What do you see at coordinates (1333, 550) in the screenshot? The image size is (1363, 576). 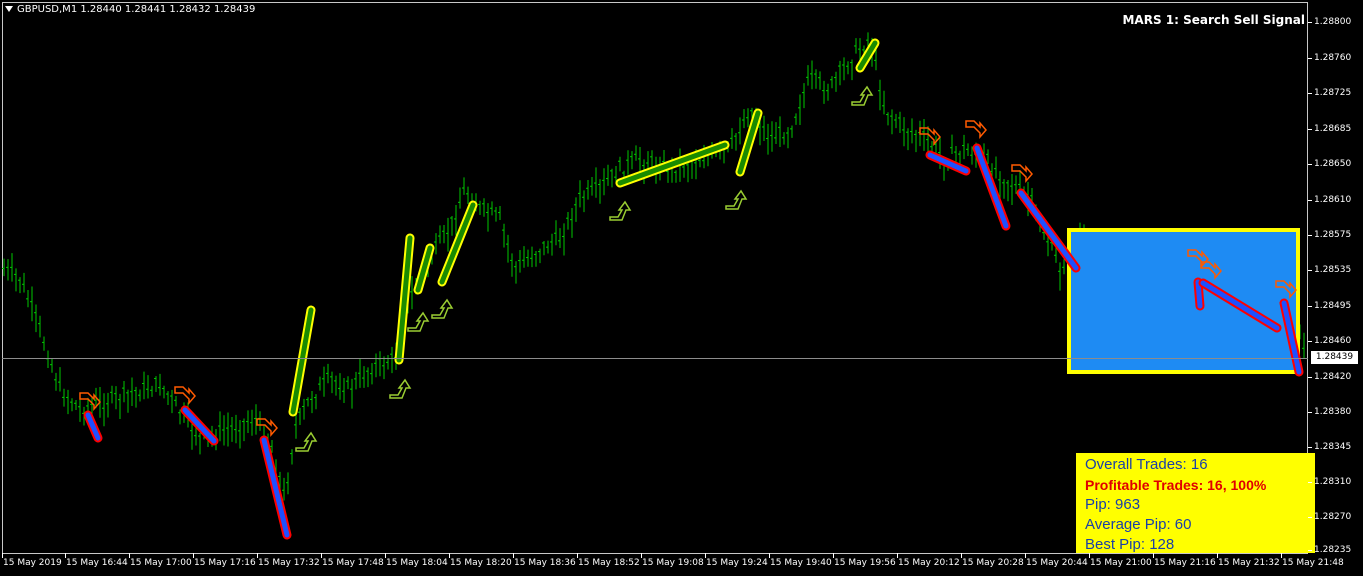 I see `price-tick-label: 1.28235` at bounding box center [1333, 550].